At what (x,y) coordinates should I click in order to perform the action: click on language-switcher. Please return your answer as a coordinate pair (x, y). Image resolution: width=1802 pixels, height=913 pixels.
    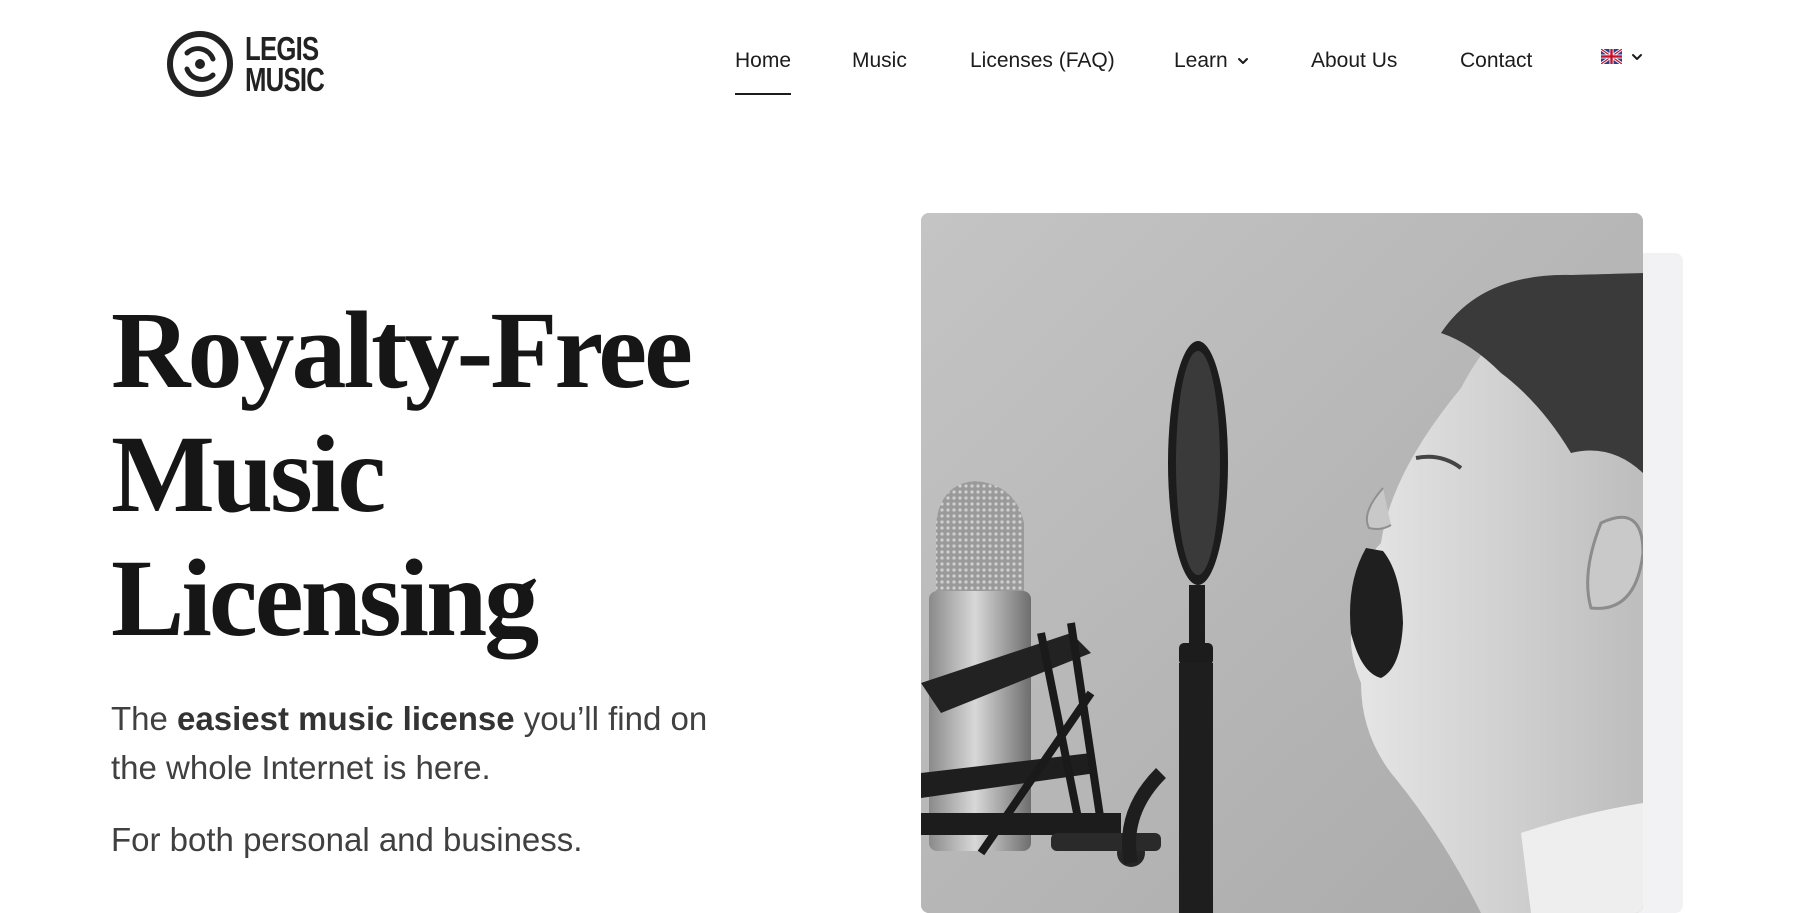
    Looking at the image, I should click on (1622, 56).